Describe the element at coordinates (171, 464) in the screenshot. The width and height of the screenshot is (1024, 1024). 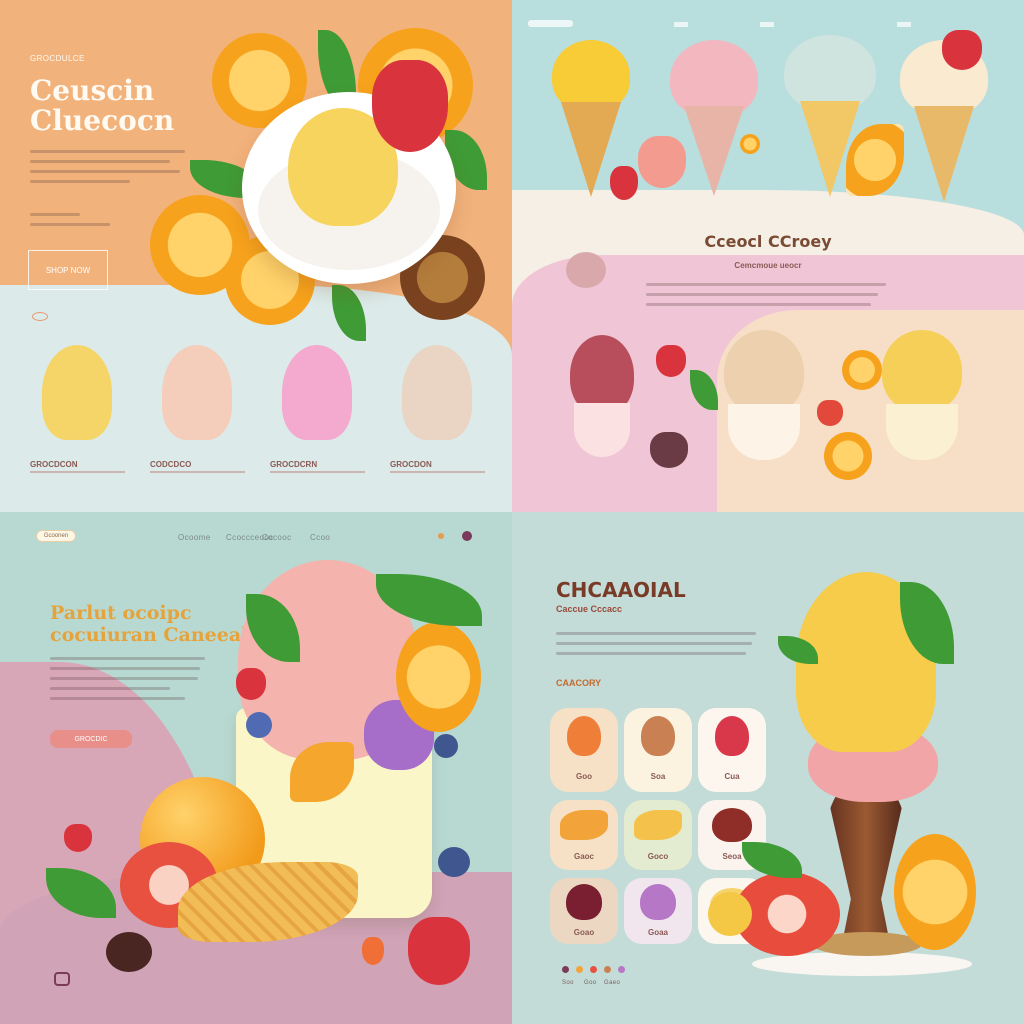
I see `product-label-2: CODCDCO` at that location.